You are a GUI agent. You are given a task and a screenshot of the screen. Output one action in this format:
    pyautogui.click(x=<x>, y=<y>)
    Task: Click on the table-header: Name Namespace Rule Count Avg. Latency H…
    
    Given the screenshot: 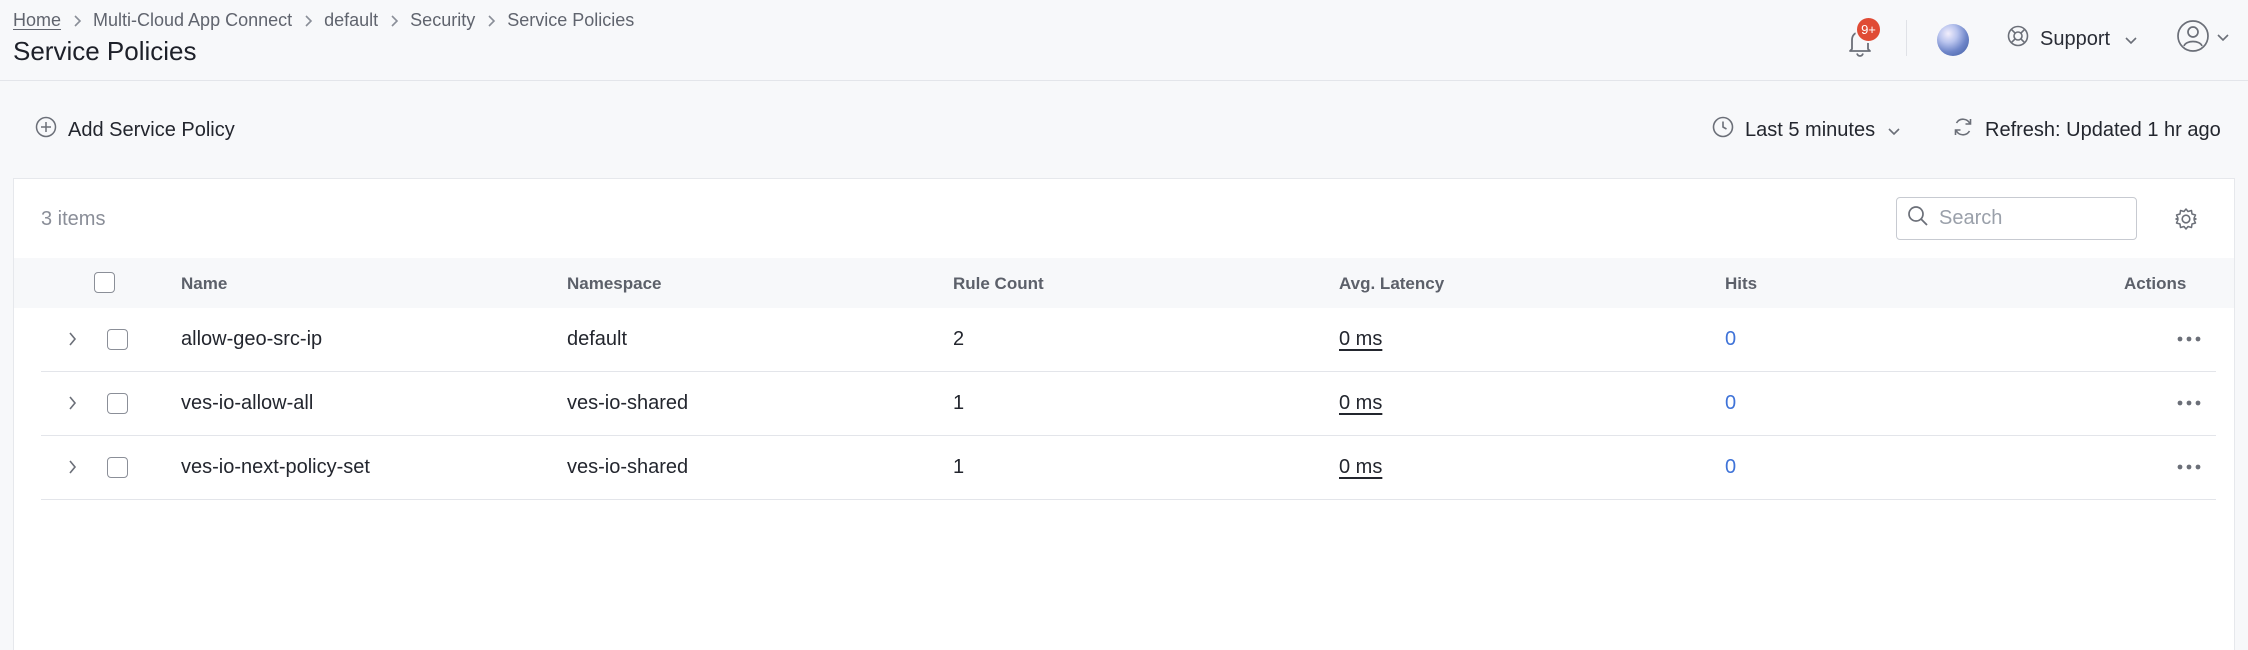 What is the action you would take?
    pyautogui.click(x=1124, y=283)
    